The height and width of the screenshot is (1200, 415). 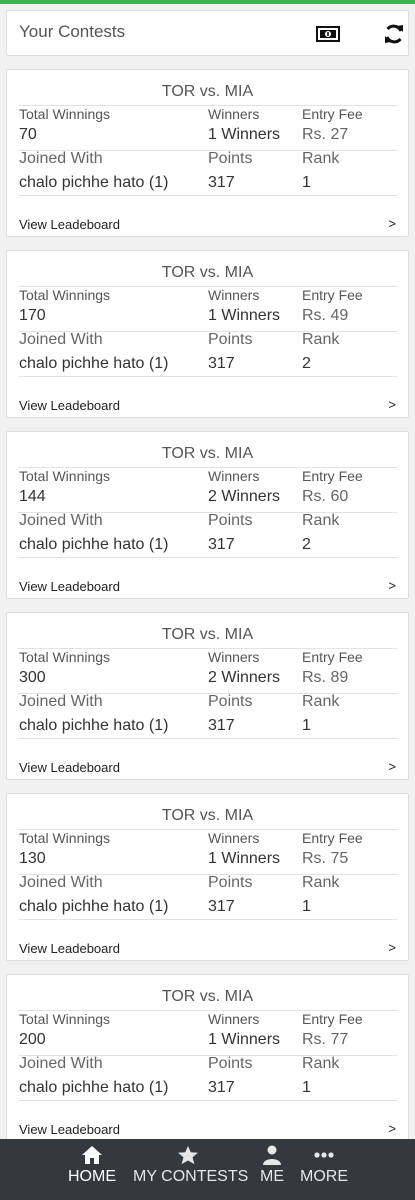 I want to click on nav-label-me: ME, so click(x=272, y=1176).